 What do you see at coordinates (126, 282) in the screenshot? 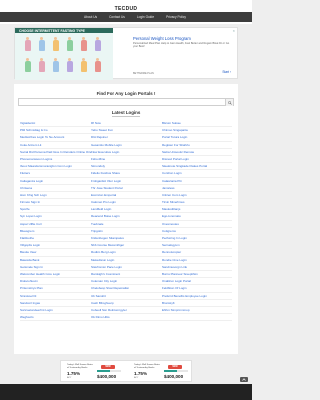
I see `login-link: Coleman City Login` at bounding box center [126, 282].